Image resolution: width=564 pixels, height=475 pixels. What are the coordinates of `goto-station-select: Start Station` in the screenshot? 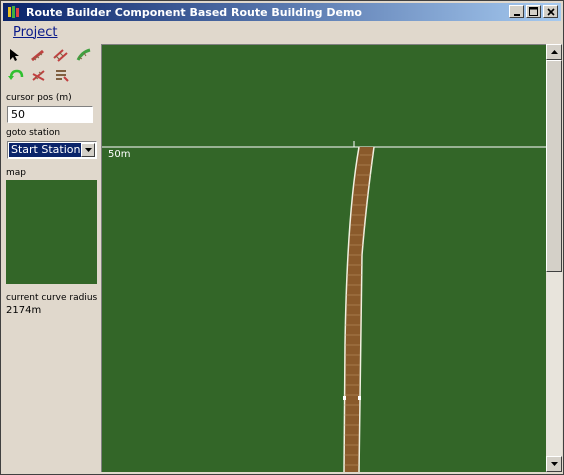 It's located at (52, 150).